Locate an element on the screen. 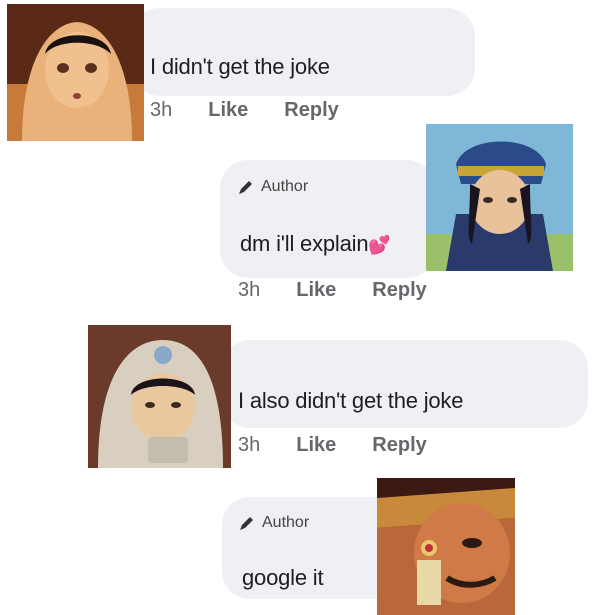 This screenshot has width=615, height=615. avatar-closeup-face-icon is located at coordinates (446, 546).